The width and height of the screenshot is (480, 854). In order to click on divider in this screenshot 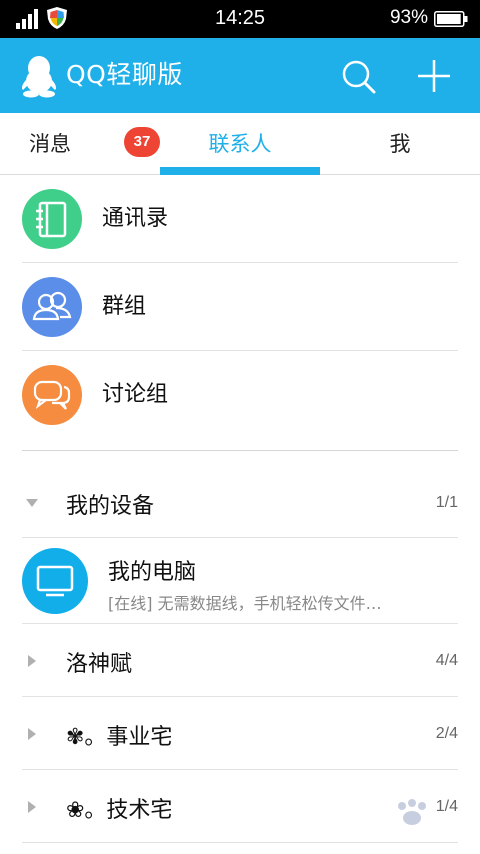, I will do `click(240, 842)`.